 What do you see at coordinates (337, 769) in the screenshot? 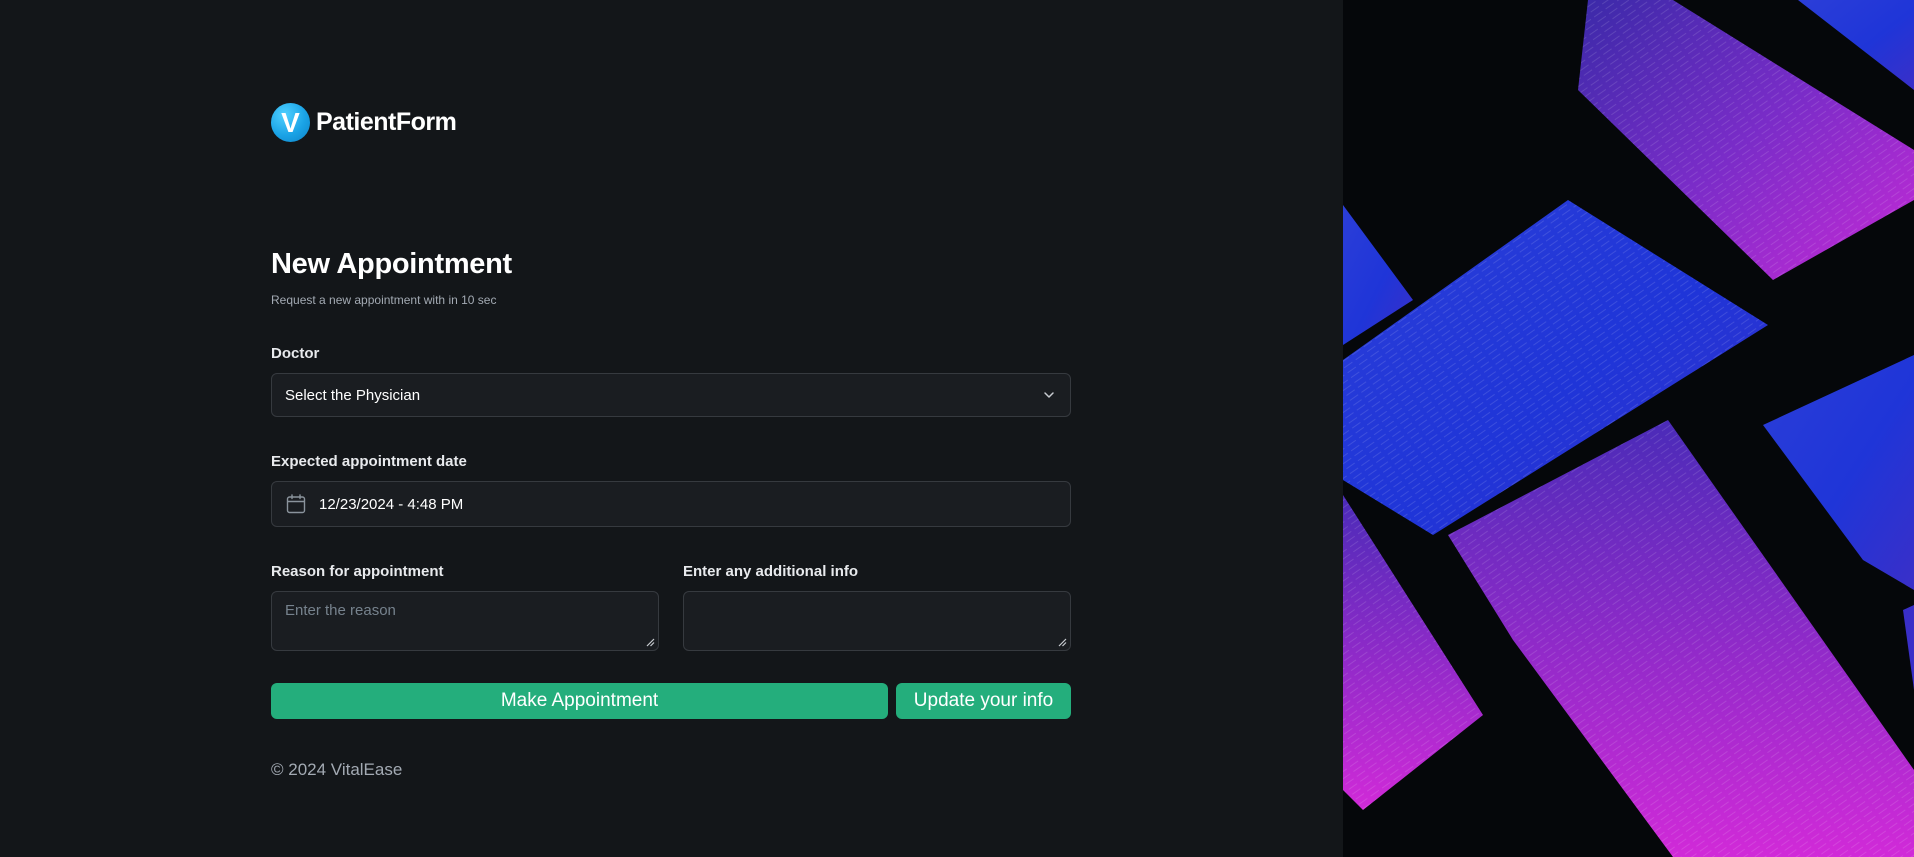
I see `copyright: © 2024 VitalEase` at bounding box center [337, 769].